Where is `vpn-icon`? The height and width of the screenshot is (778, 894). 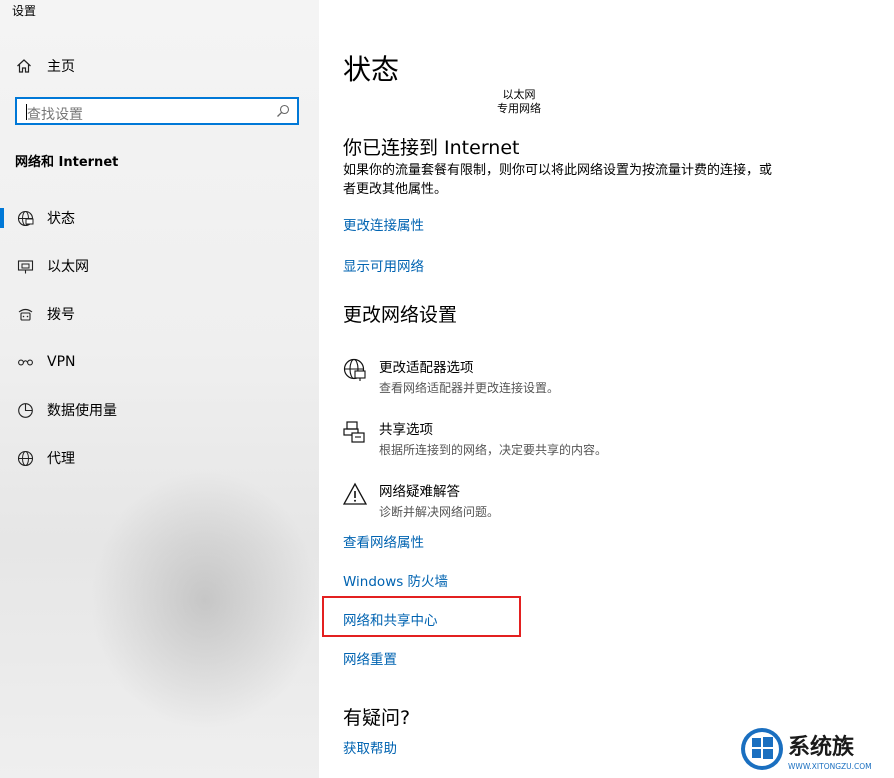
vpn-icon is located at coordinates (25, 362).